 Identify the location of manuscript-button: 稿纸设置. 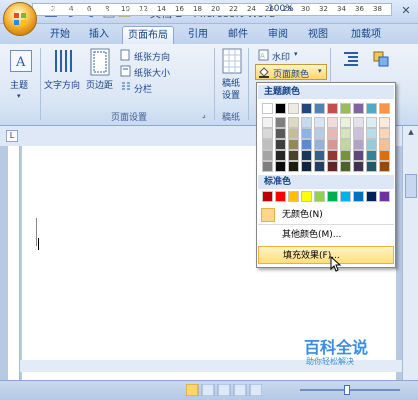
(232, 90).